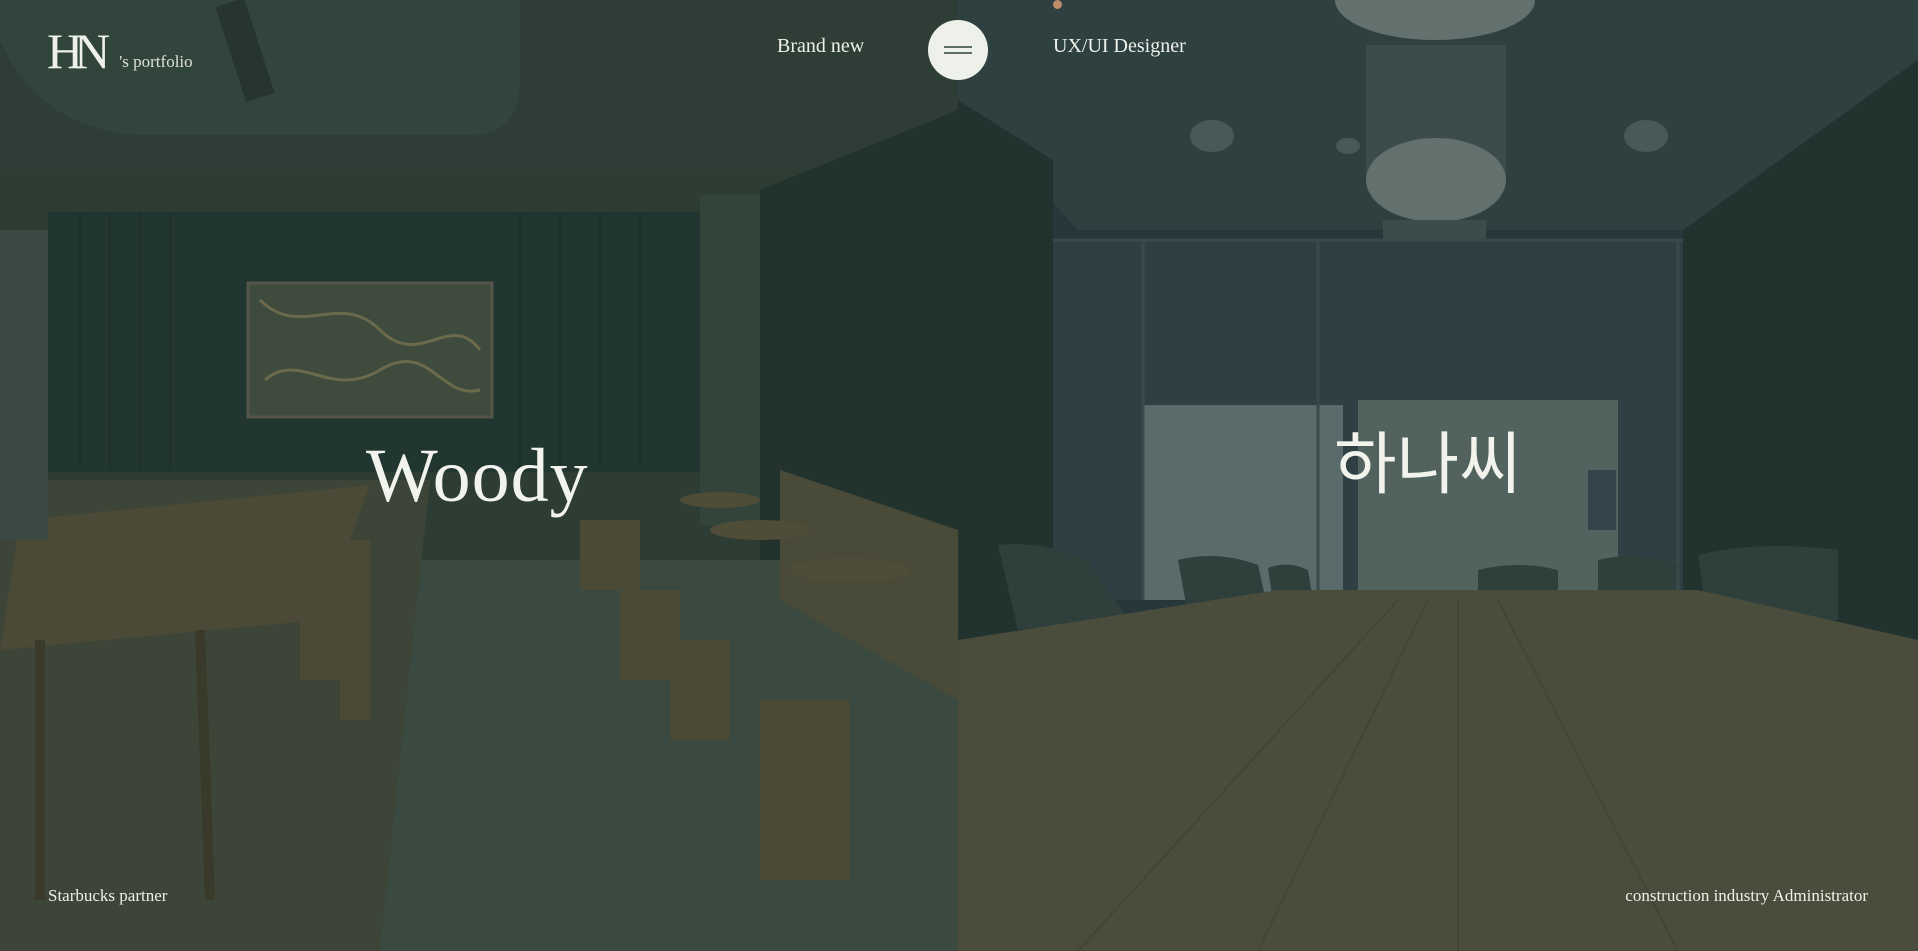 The image size is (1918, 951). What do you see at coordinates (1119, 46) in the screenshot?
I see `nav-ux-ui-designer: UX/UI Designer` at bounding box center [1119, 46].